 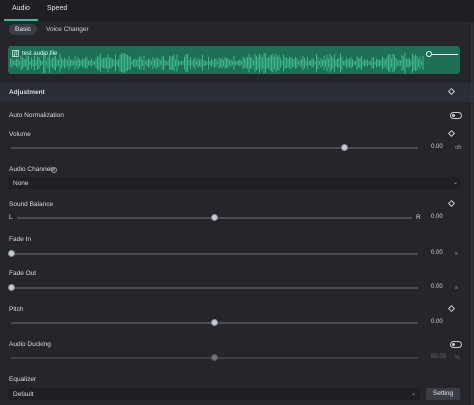 What do you see at coordinates (54, 170) in the screenshot?
I see `help-icon: ?` at bounding box center [54, 170].